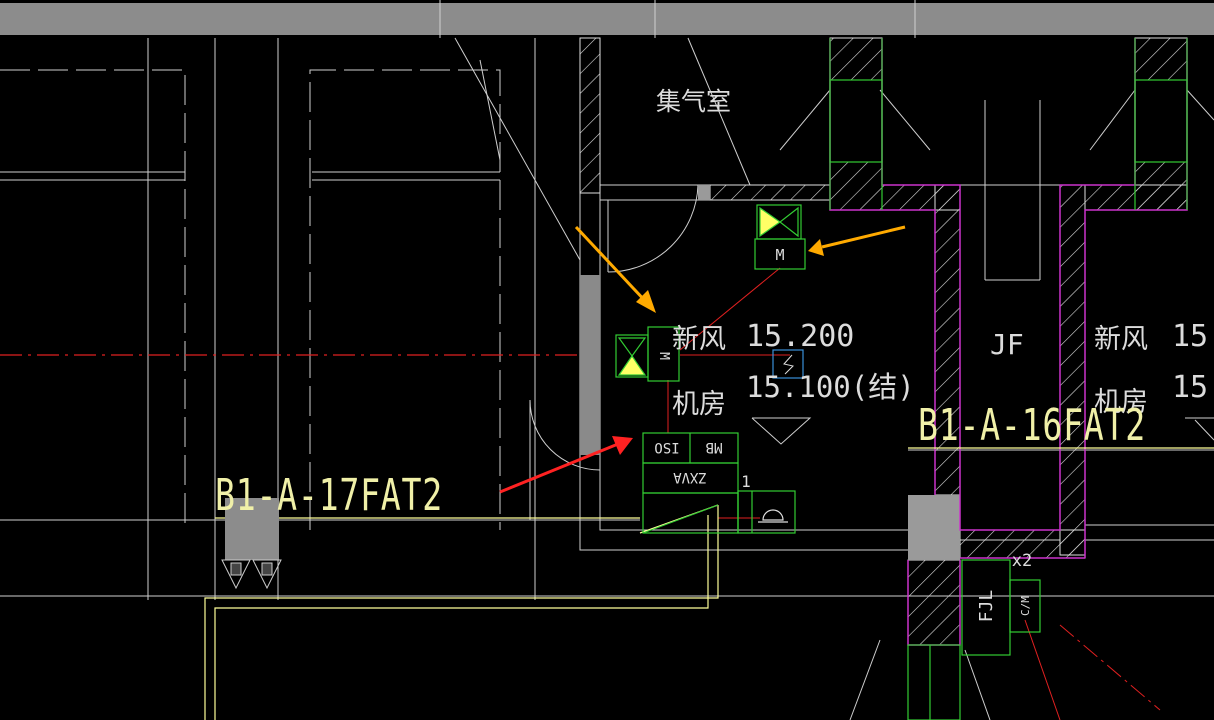 Image resolution: width=1214 pixels, height=720 pixels. What do you see at coordinates (986, 606) in the screenshot?
I see `riser-label: FJL` at bounding box center [986, 606].